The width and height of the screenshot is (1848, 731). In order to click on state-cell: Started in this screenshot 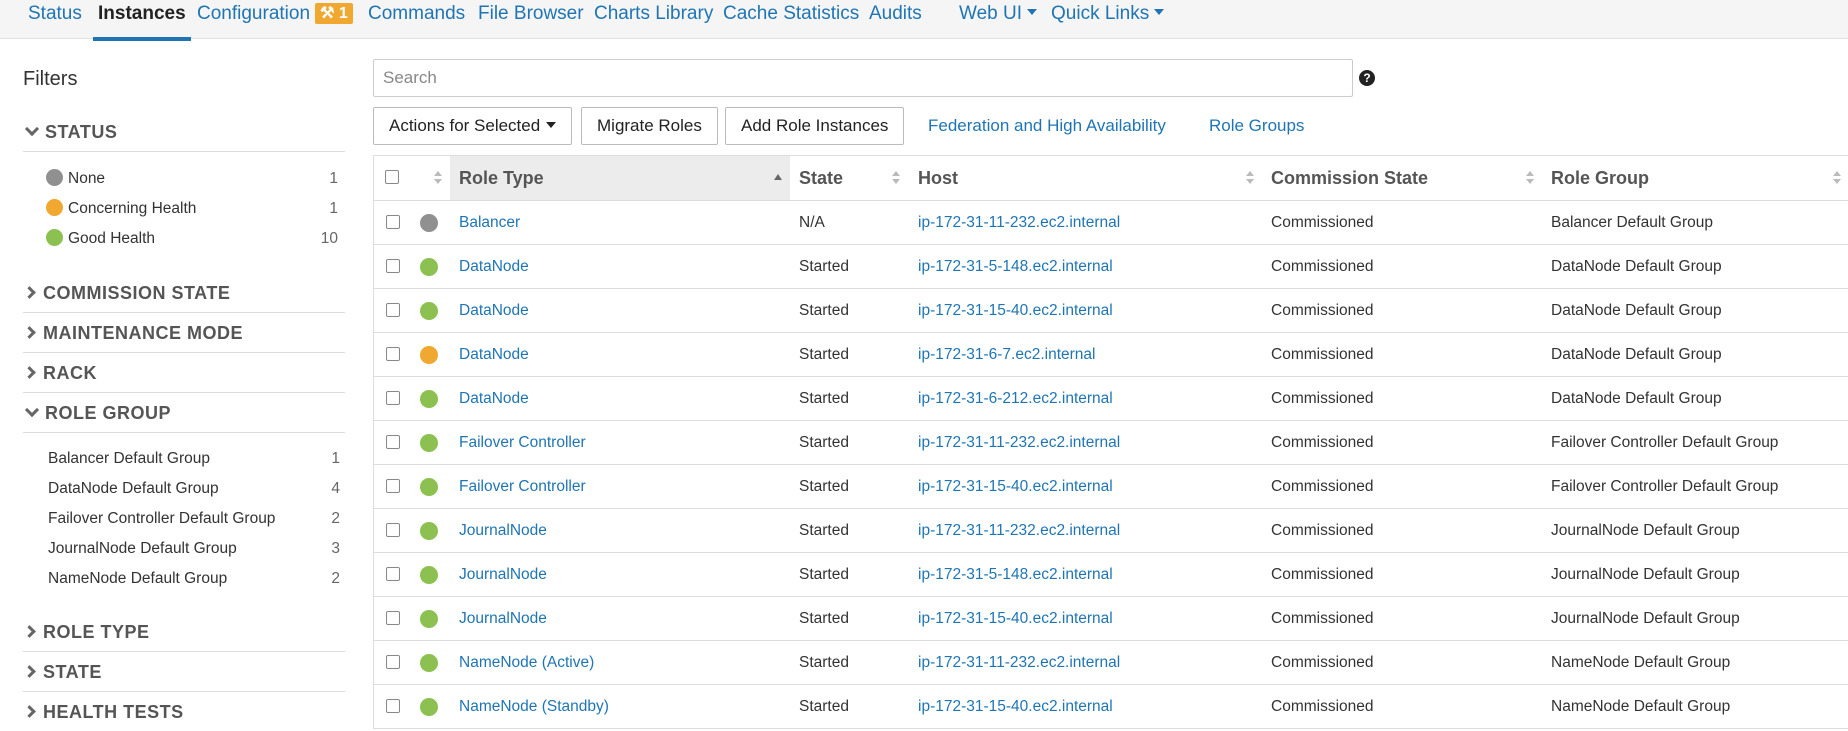, I will do `click(824, 442)`.